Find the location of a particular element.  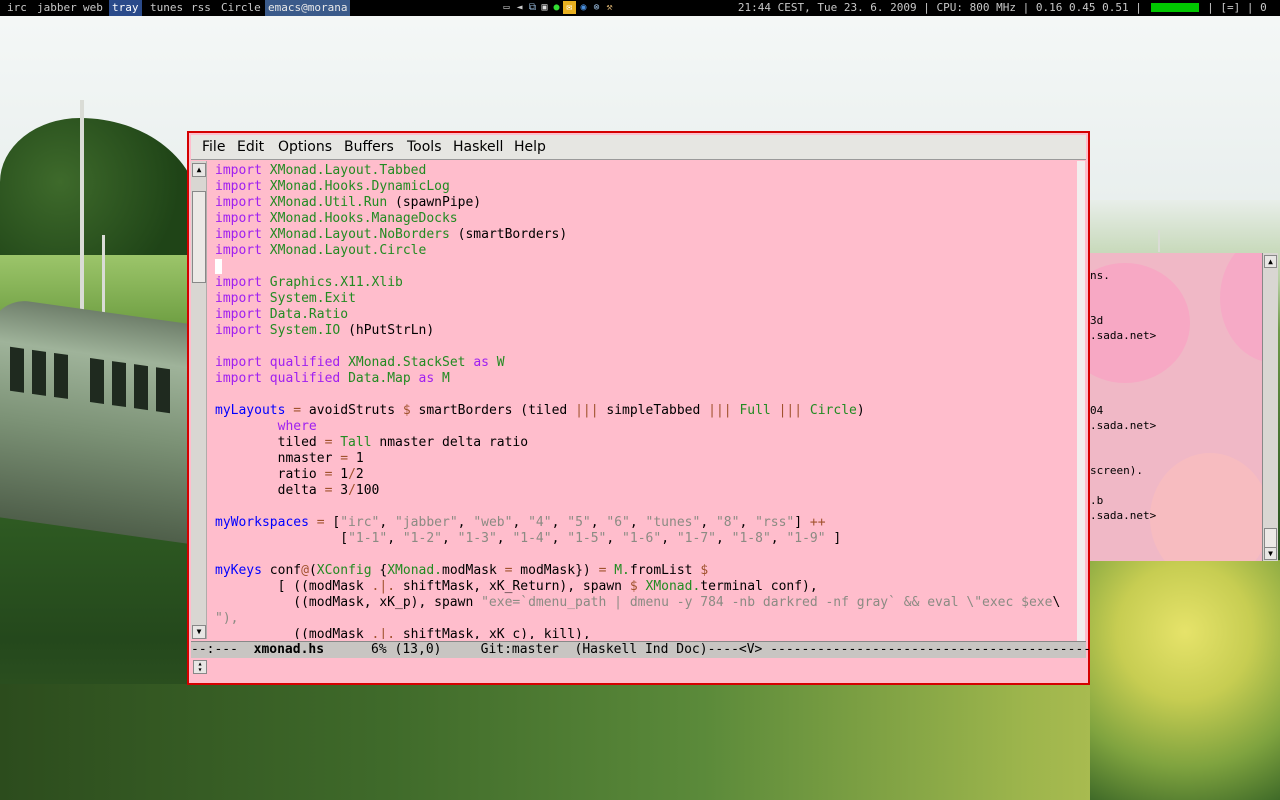

code-line: import XMonad.Layout.Circle is located at coordinates (646, 251).